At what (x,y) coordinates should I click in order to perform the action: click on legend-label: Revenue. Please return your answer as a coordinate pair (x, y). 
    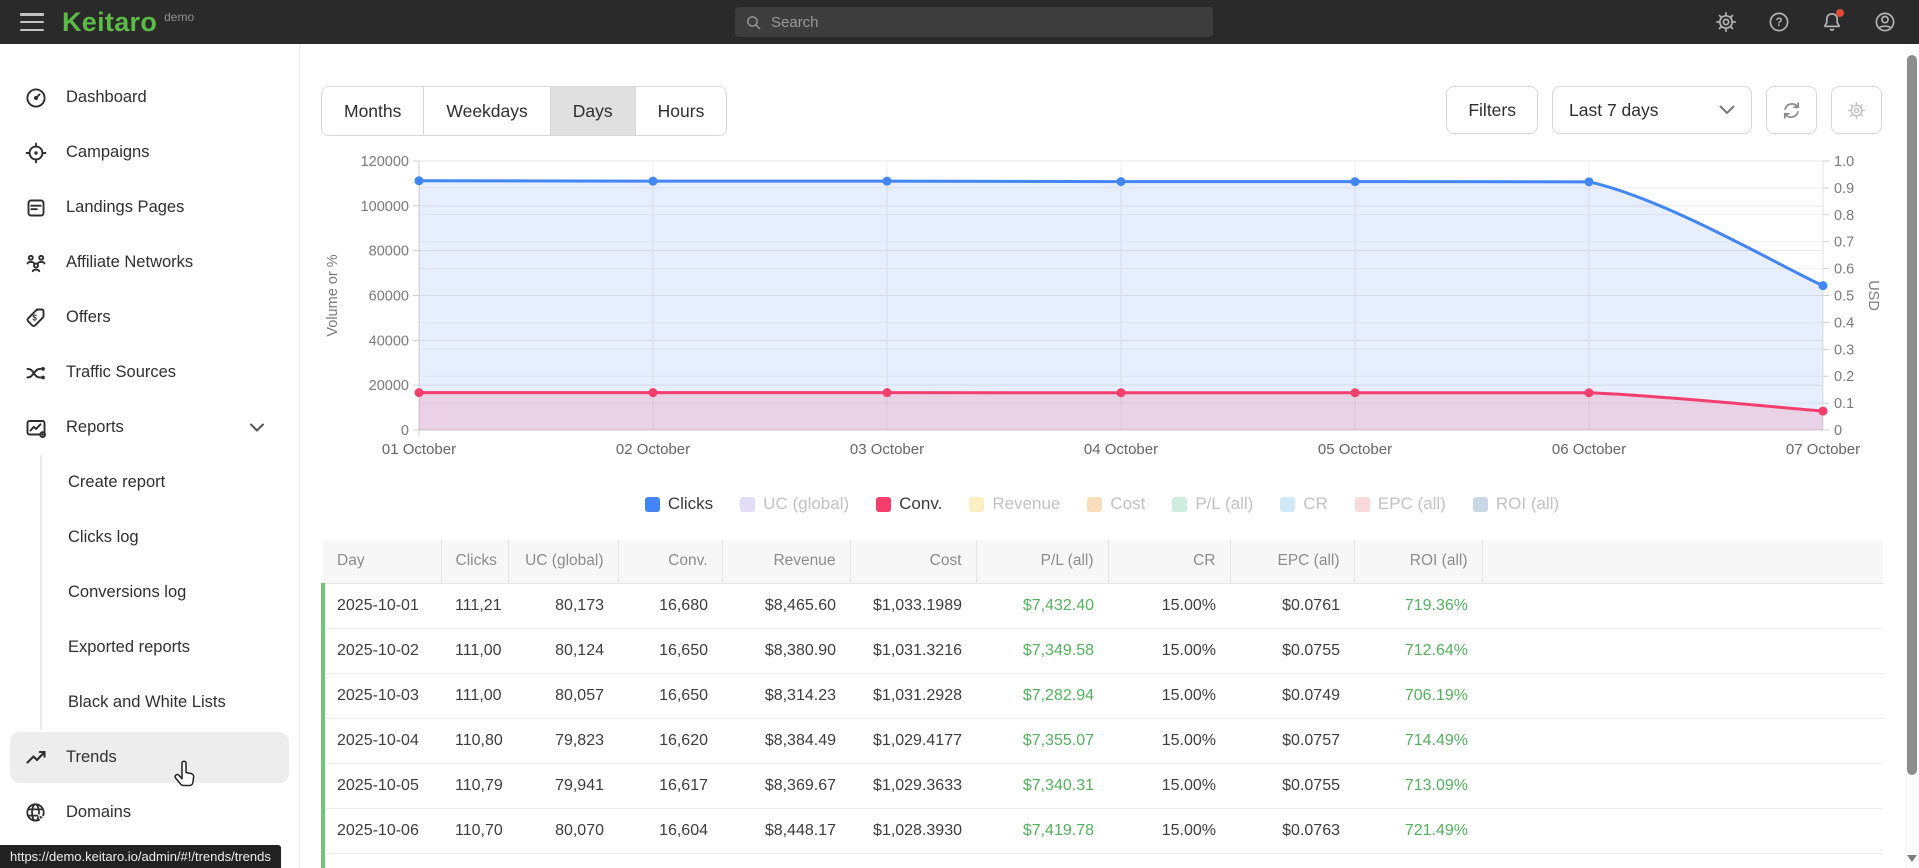
    Looking at the image, I should click on (1026, 503).